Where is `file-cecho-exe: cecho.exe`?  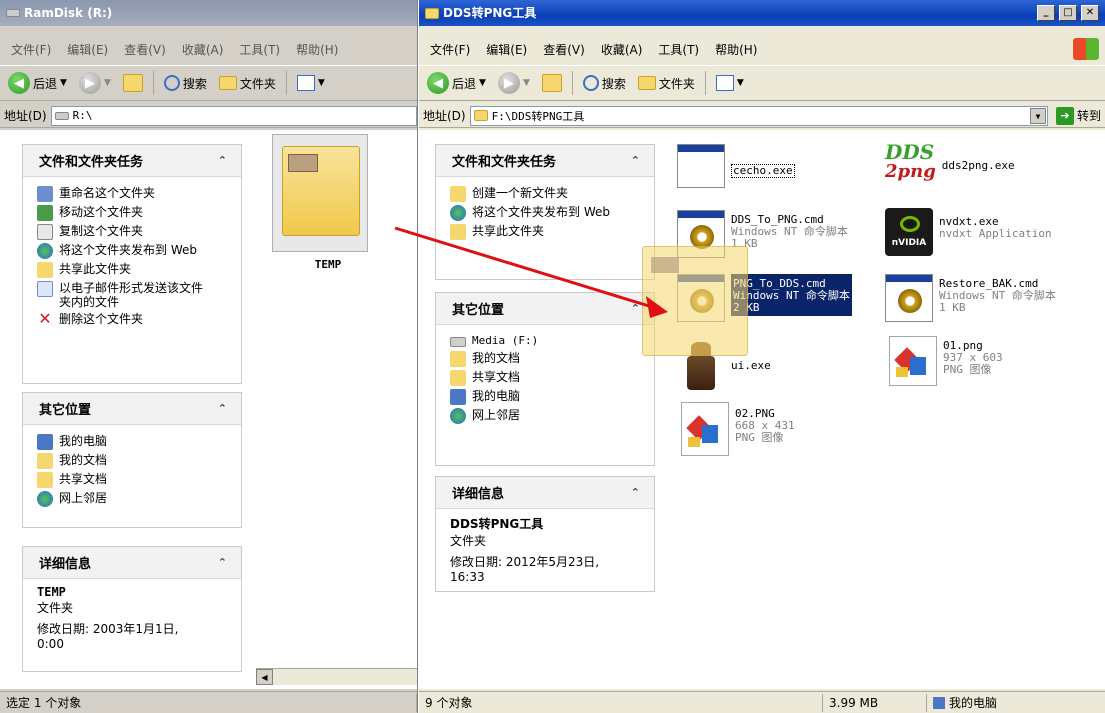 file-cecho-exe: cecho.exe is located at coordinates (736, 166).